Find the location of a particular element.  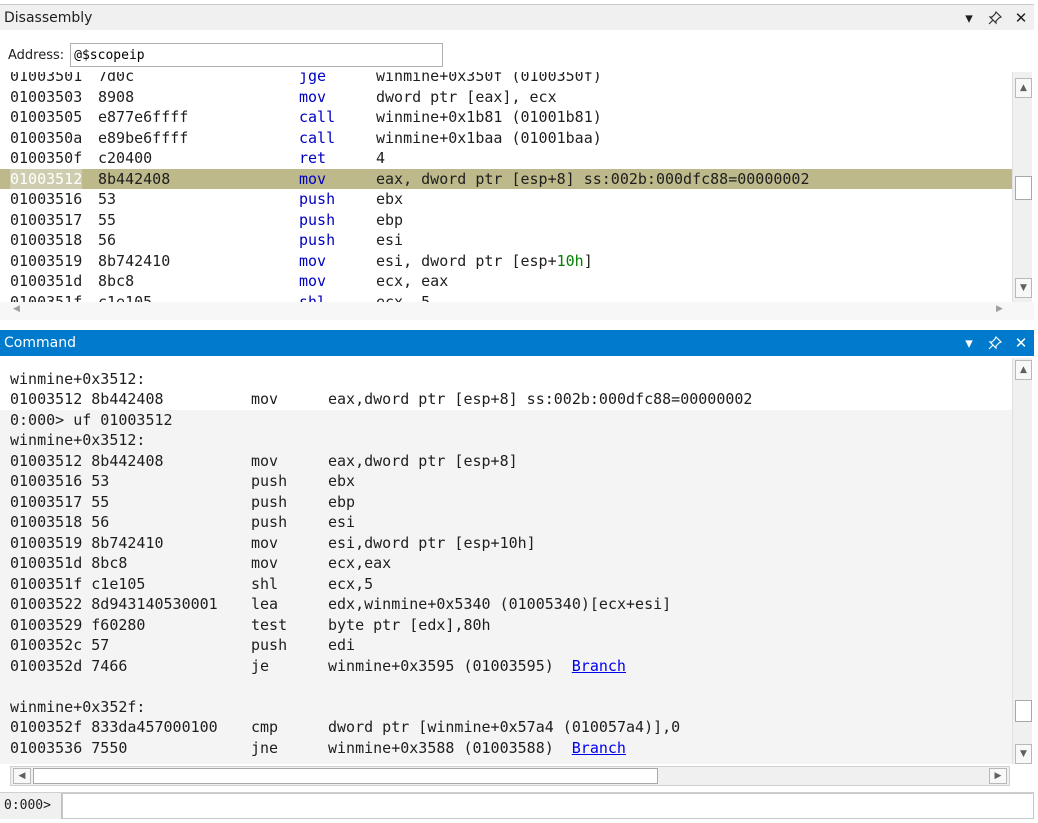

output-operands: esi is located at coordinates (341, 522).